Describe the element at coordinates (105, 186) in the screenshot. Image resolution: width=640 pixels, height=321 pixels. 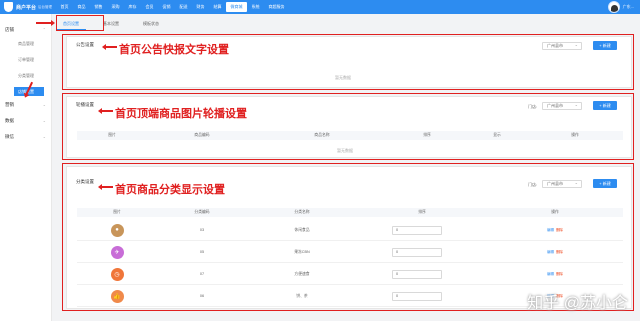
I see `category-annotation-arrow` at that location.